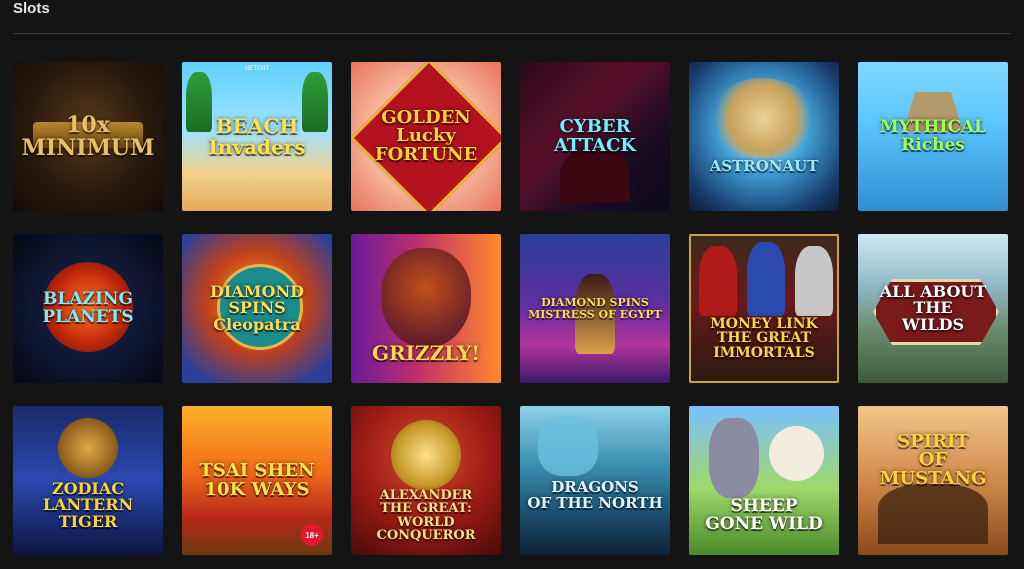 This screenshot has height=569, width=1024. What do you see at coordinates (426, 515) in the screenshot?
I see `game-title: ALEXANDER THE GREAT: WORLD CONQUEROR` at bounding box center [426, 515].